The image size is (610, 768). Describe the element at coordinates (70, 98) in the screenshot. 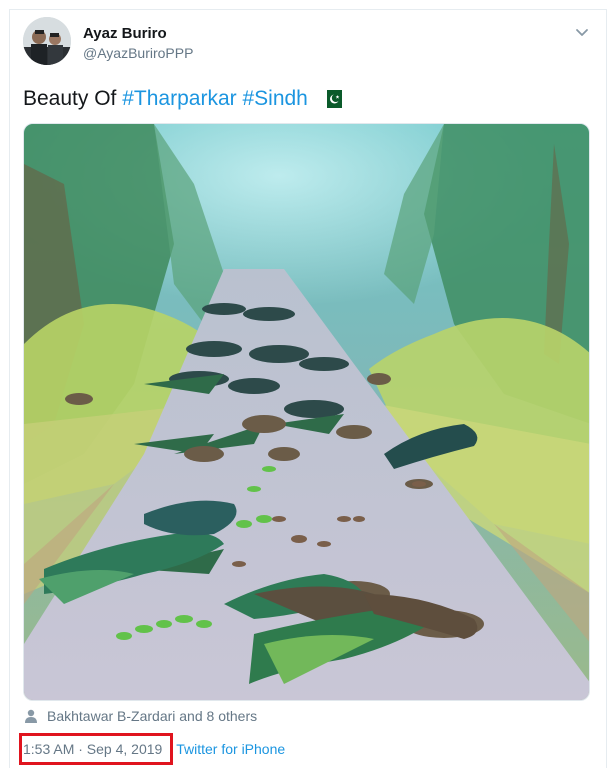

I see `tweet-text-plain: Beauty Of` at that location.